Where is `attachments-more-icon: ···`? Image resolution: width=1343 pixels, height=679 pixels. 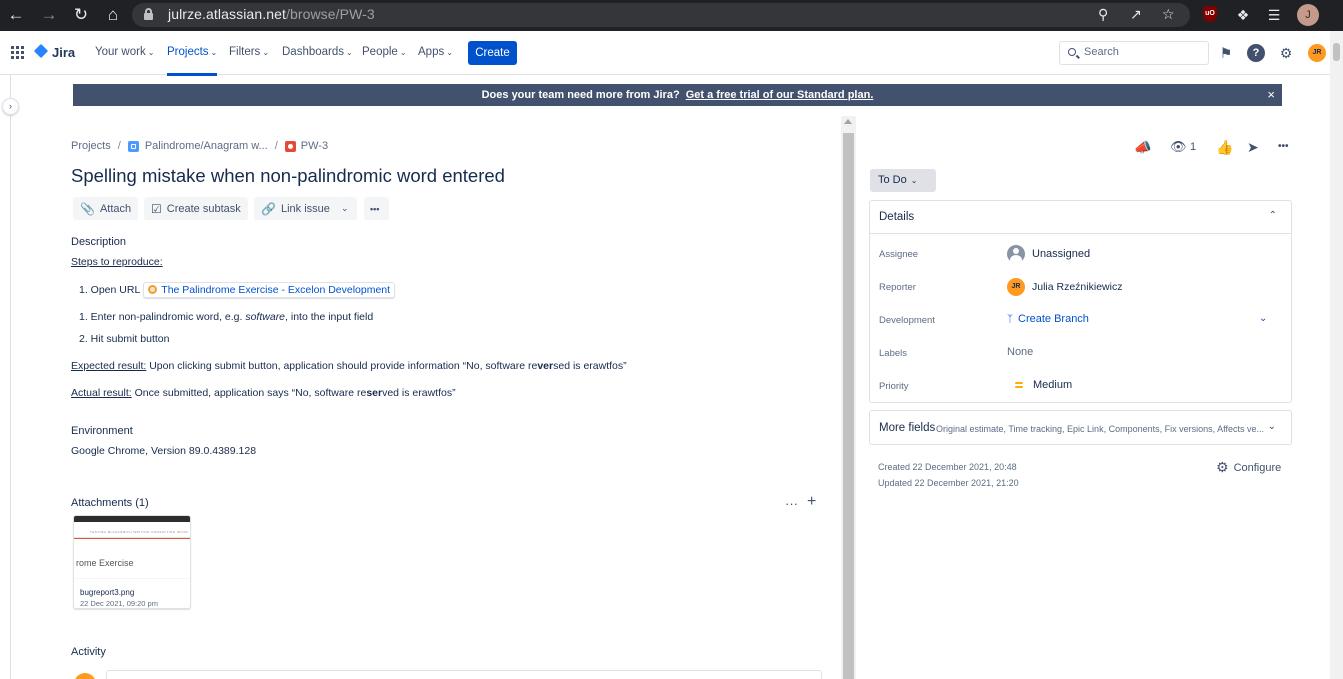 attachments-more-icon: ··· is located at coordinates (791, 503).